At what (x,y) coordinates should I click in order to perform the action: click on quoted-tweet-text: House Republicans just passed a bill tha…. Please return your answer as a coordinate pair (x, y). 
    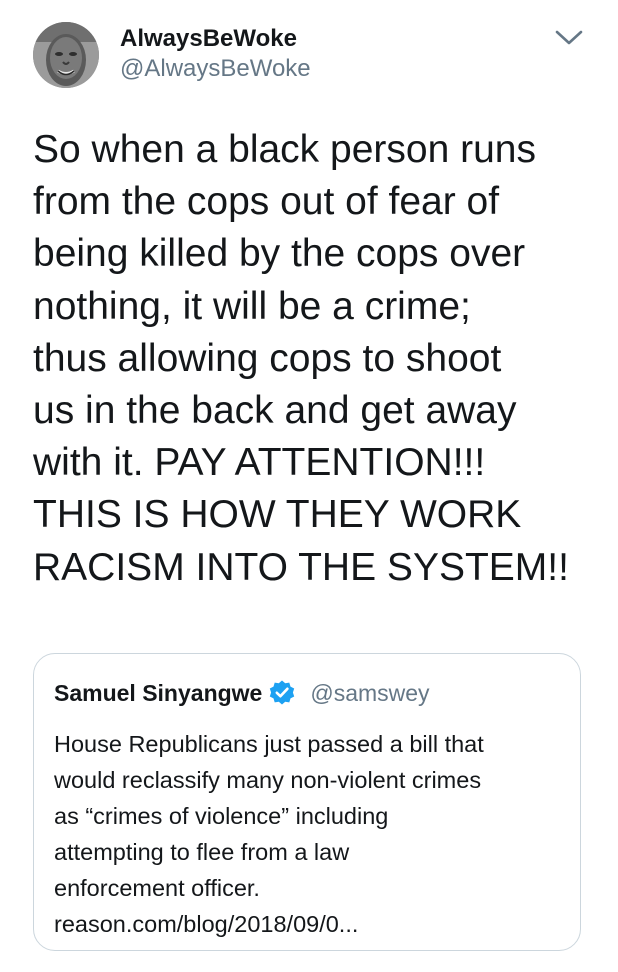
    Looking at the image, I should click on (269, 834).